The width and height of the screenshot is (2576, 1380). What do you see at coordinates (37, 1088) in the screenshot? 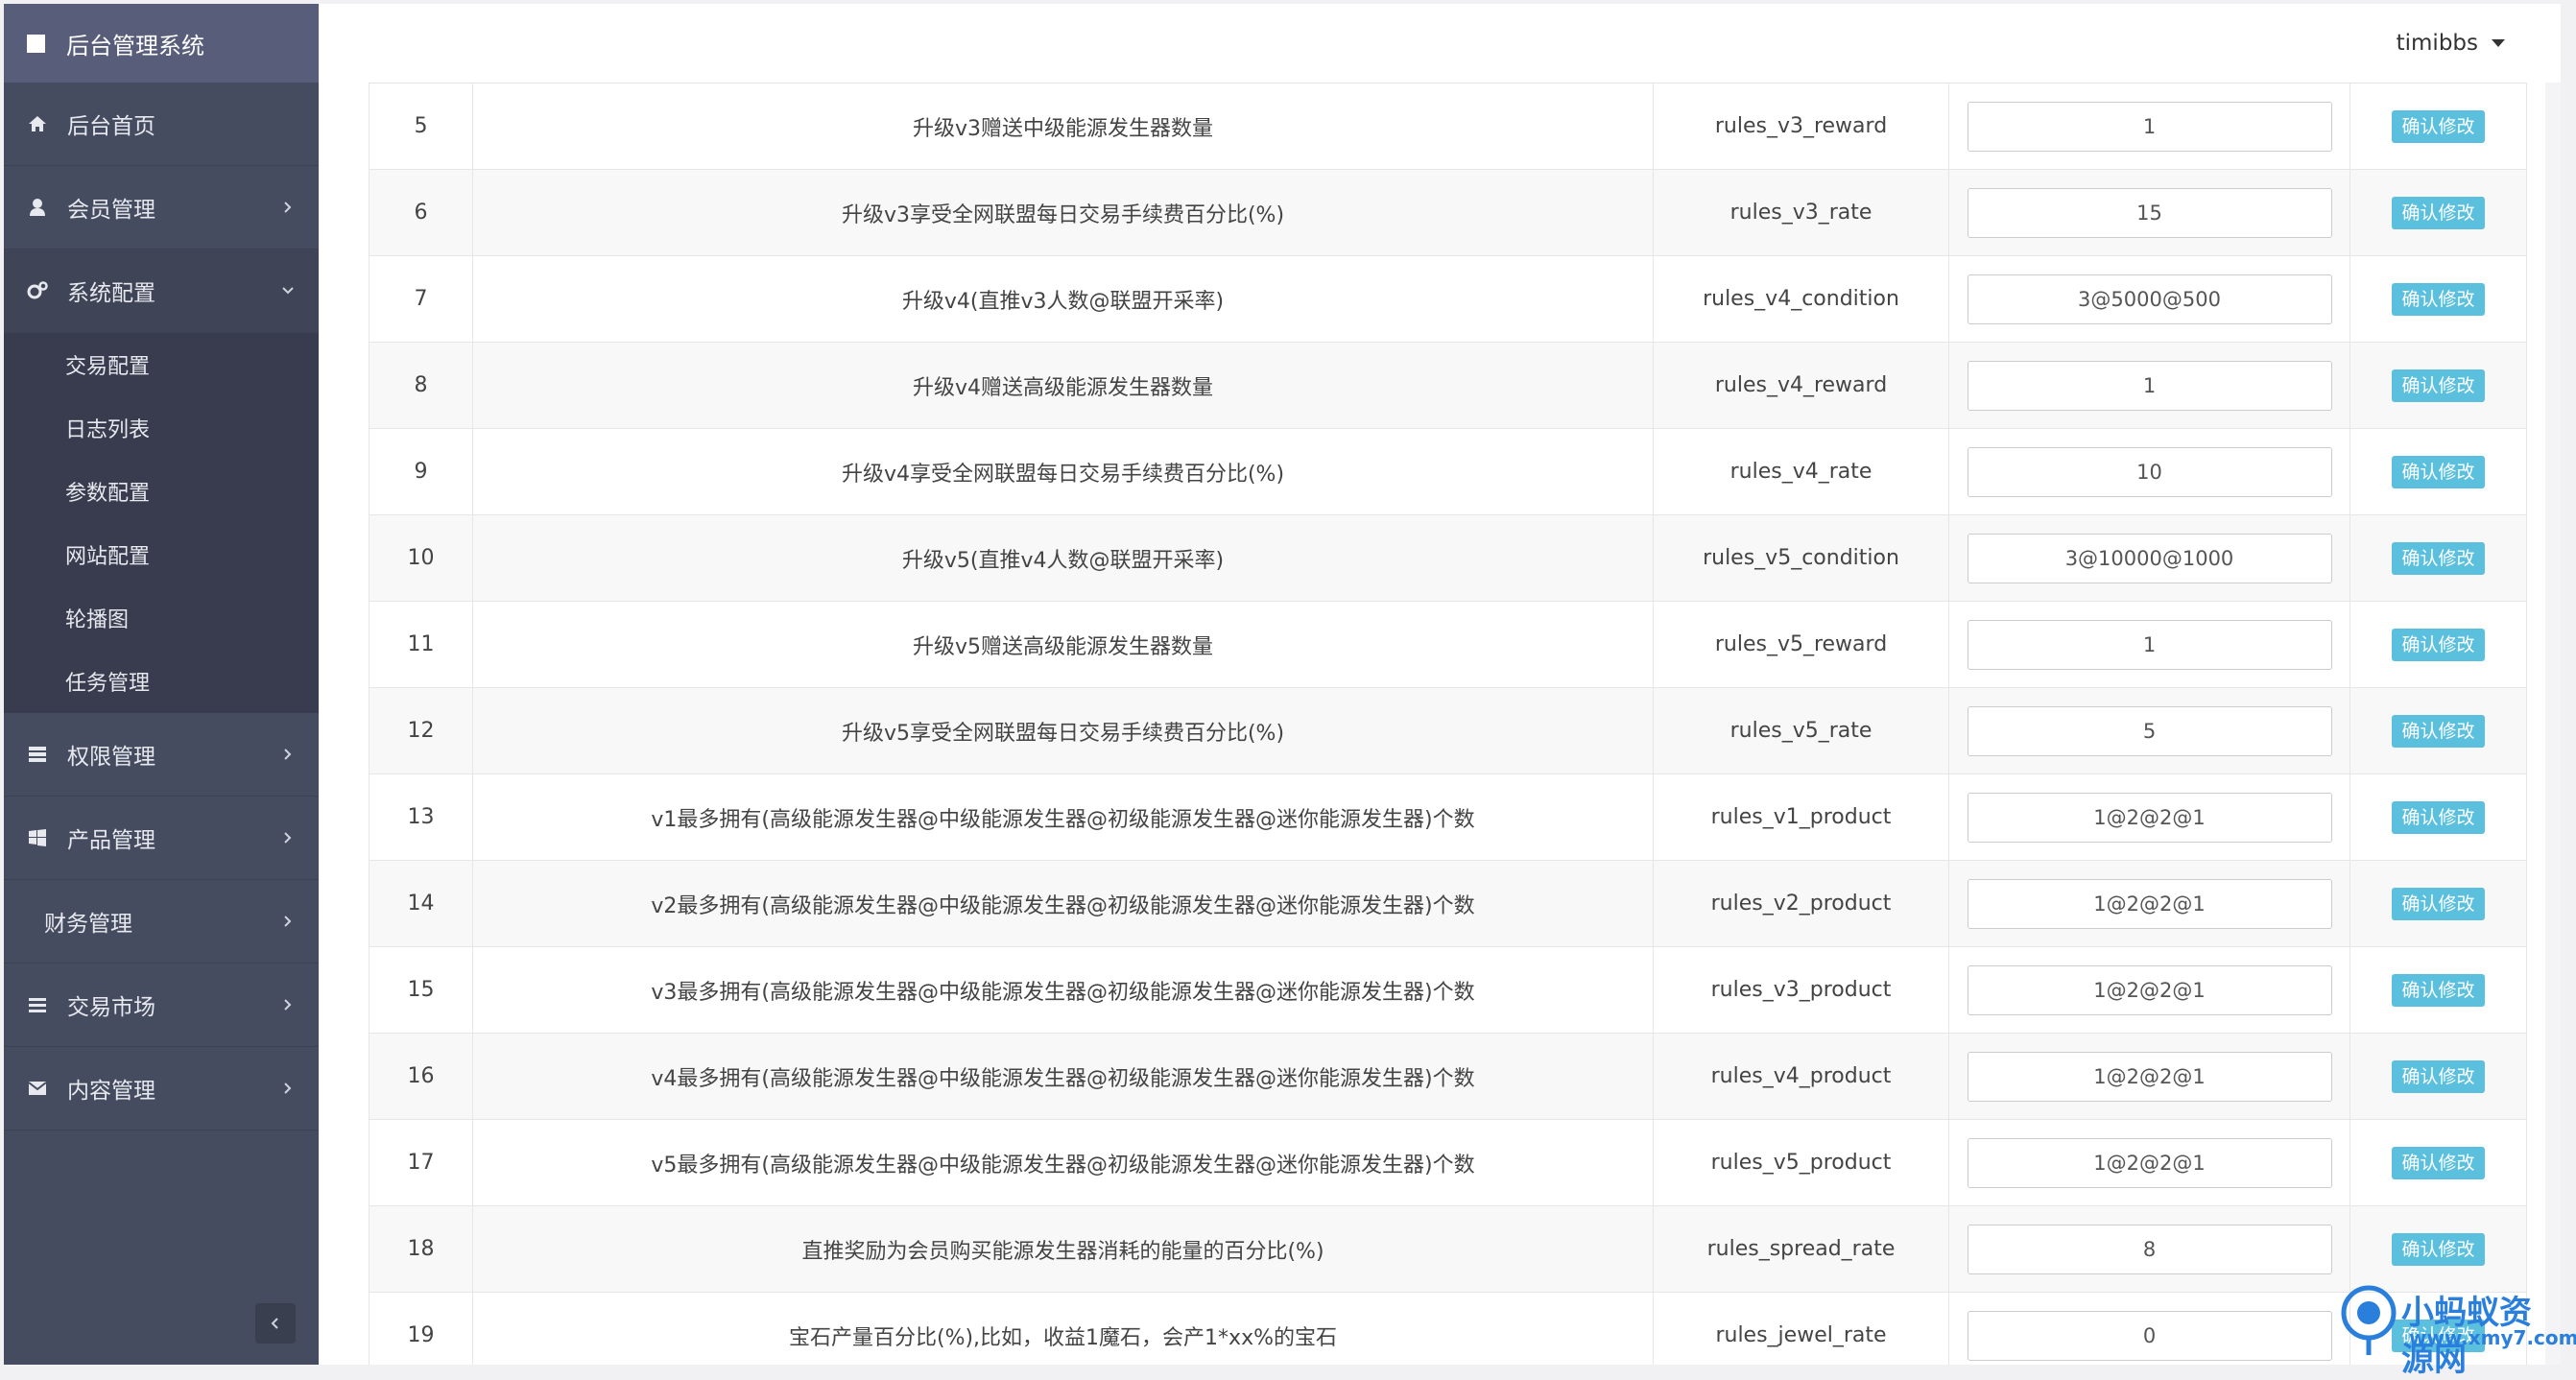
I see `envelope-icon` at bounding box center [37, 1088].